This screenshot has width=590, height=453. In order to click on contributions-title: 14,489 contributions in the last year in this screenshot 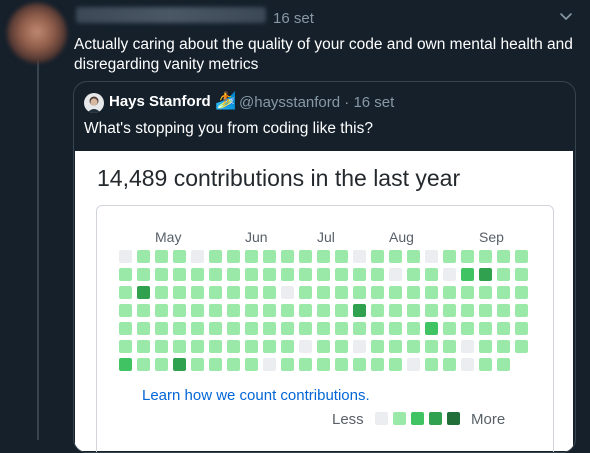, I will do `click(279, 178)`.